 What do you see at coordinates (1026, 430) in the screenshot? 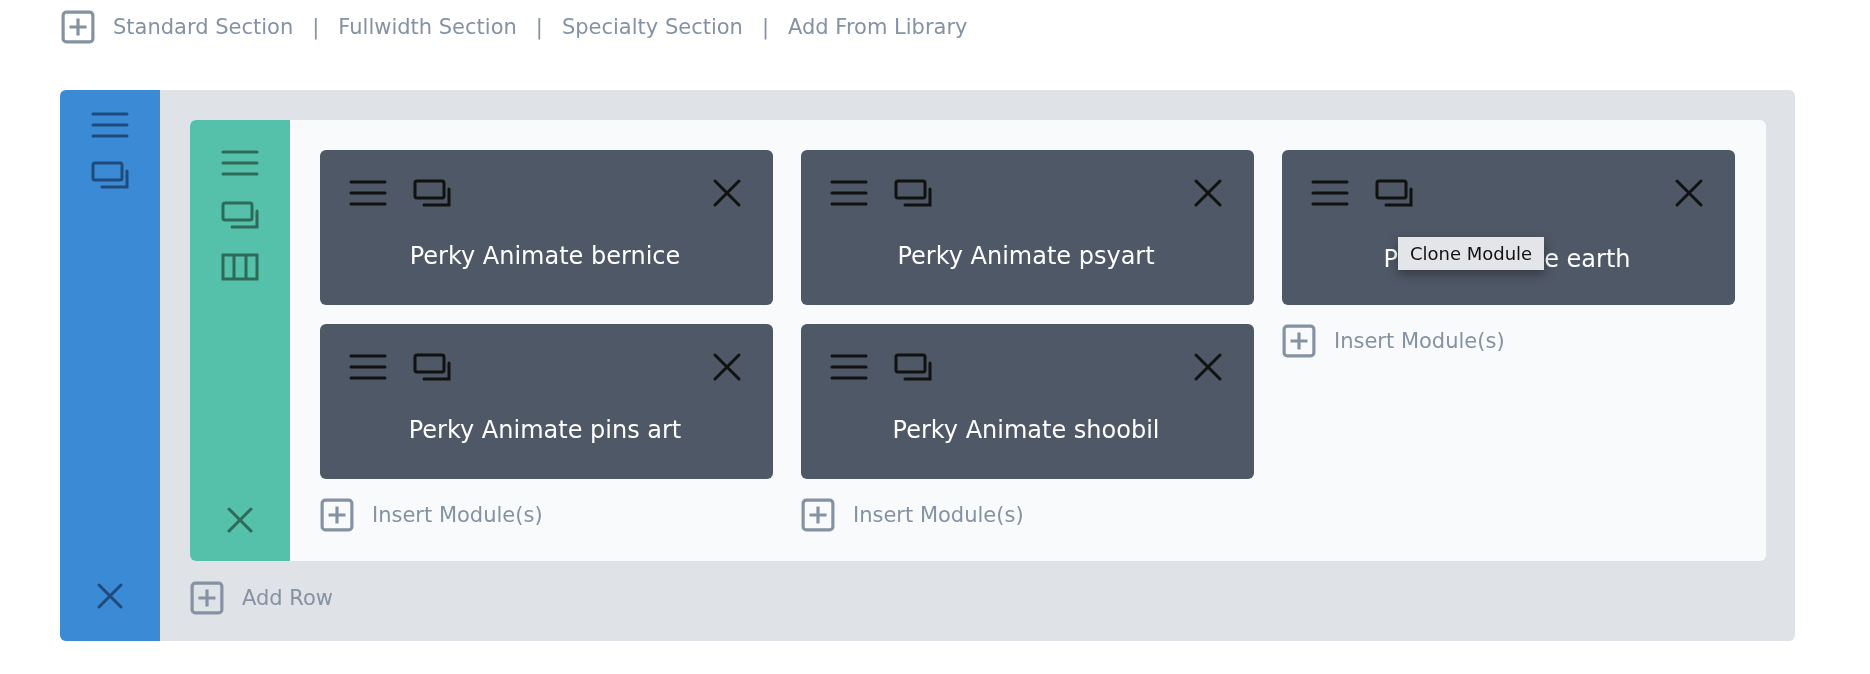
I see `module-title: Perky Animate shoobil` at bounding box center [1026, 430].